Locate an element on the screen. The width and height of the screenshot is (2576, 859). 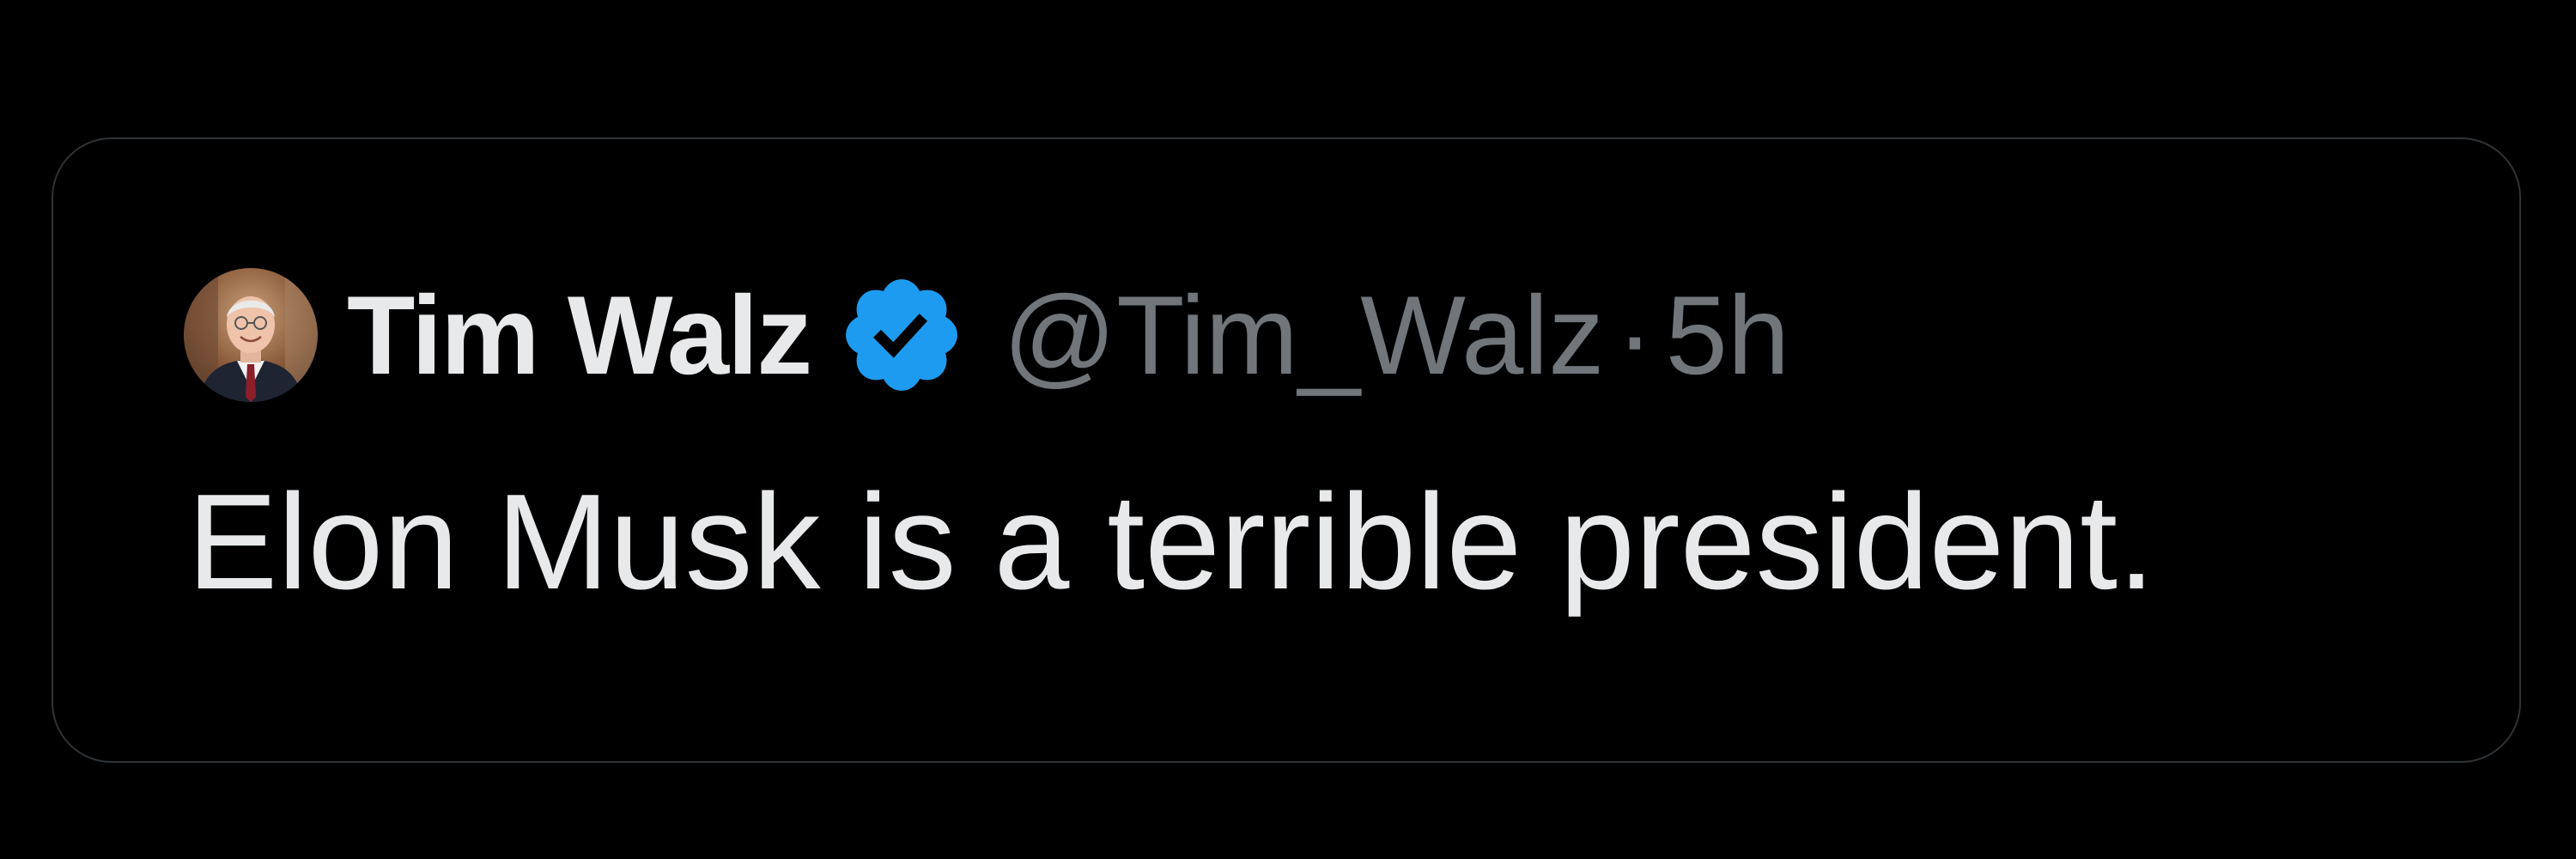
tweet-text: Elon Musk is a terrible president. is located at coordinates (1171, 542).